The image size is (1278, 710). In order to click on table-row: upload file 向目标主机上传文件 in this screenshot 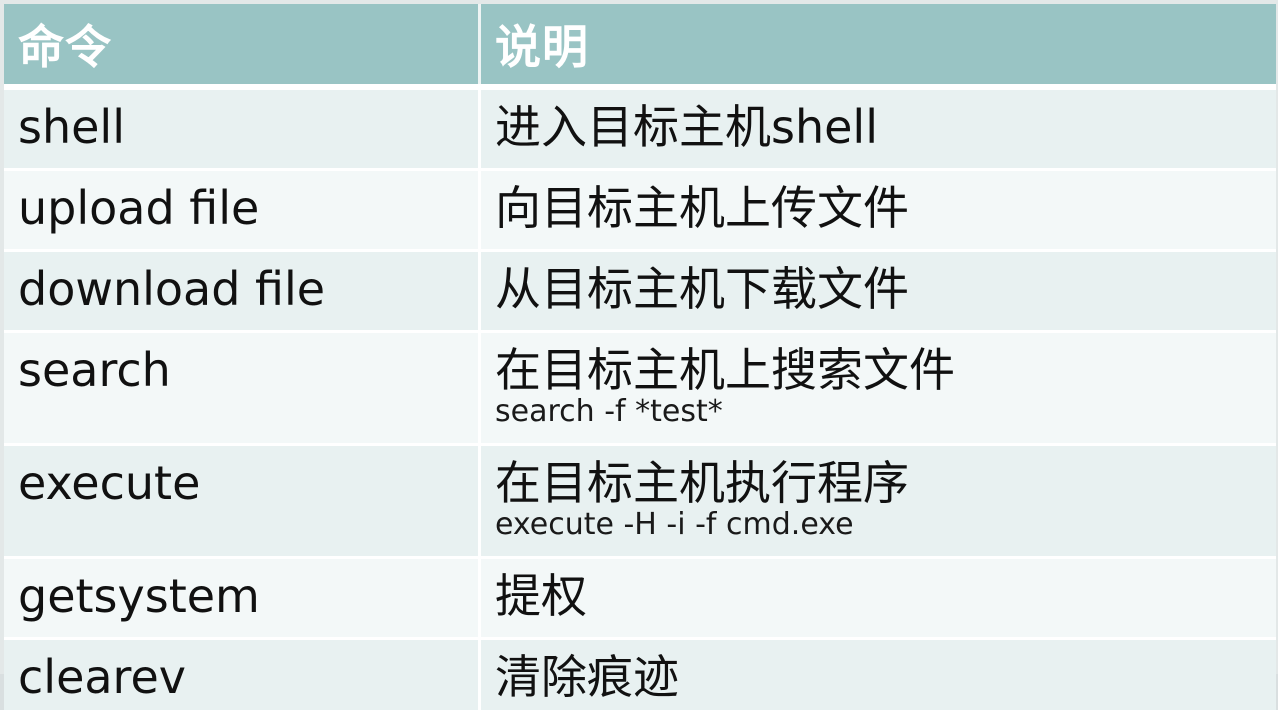, I will do `click(640, 208)`.